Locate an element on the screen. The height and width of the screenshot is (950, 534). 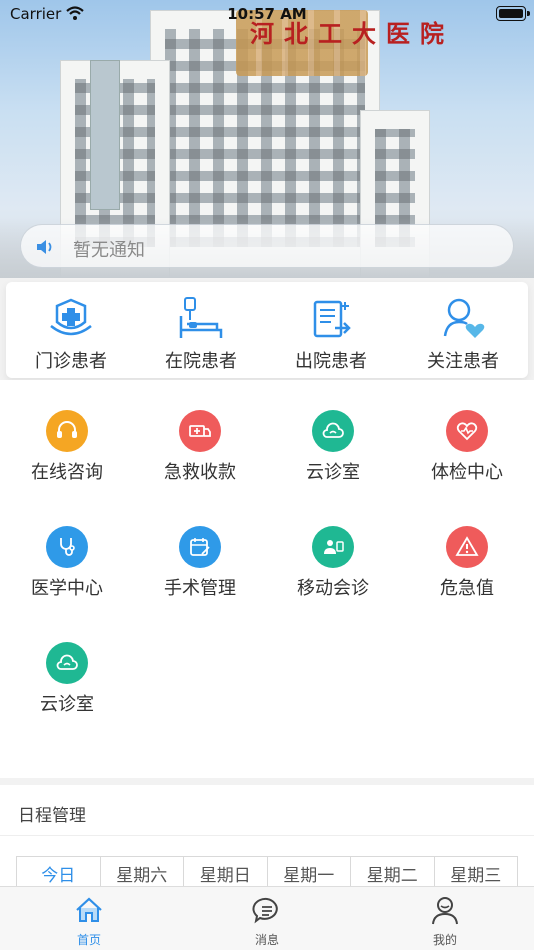
feature-label: 手术管理 is located at coordinates (200, 588).